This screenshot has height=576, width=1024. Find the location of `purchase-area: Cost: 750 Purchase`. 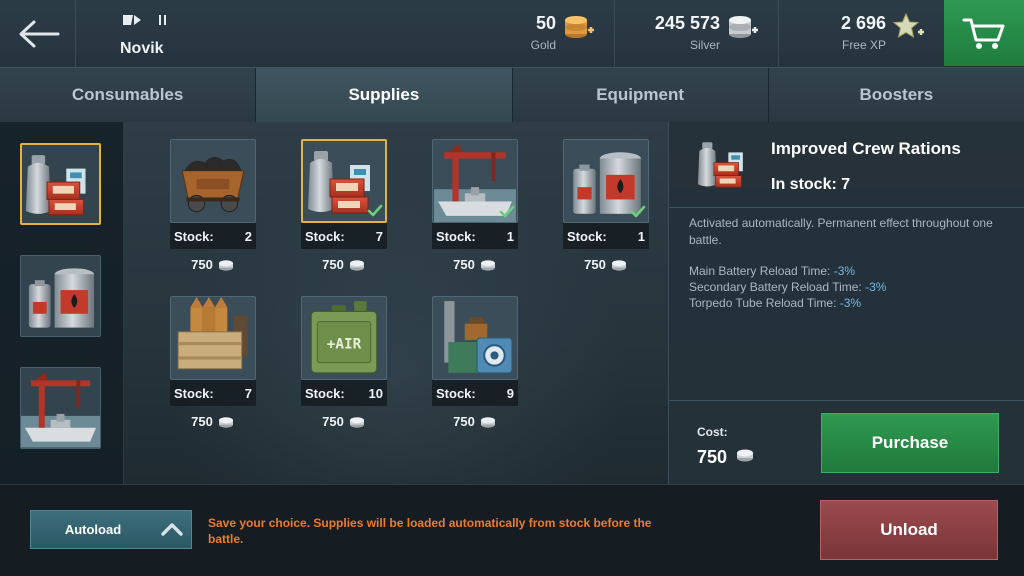

purchase-area: Cost: 750 Purchase is located at coordinates (846, 442).